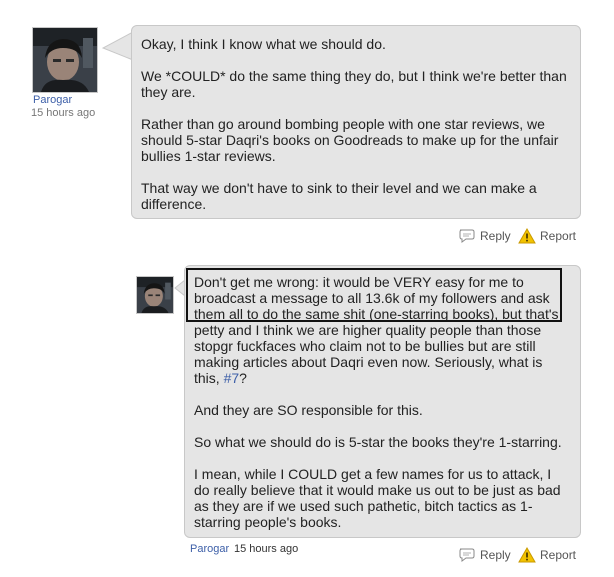 This screenshot has width=614, height=577. What do you see at coordinates (263, 44) in the screenshot?
I see `comment-paragraph: Okay, I think I know what we should do.` at bounding box center [263, 44].